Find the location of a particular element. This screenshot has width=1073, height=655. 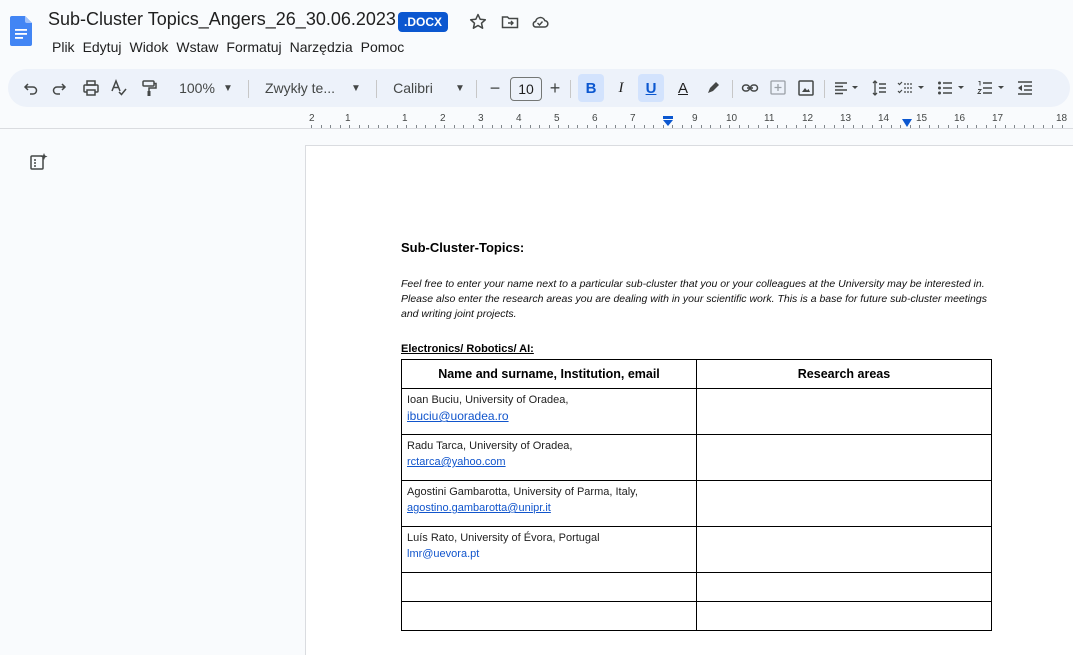

menu-insert: Wstaw is located at coordinates (197, 47).